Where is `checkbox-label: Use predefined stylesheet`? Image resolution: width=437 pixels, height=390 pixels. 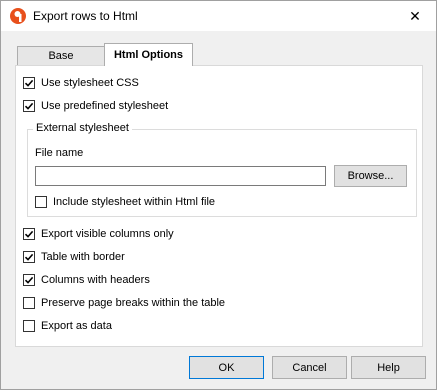 checkbox-label: Use predefined stylesheet is located at coordinates (105, 106).